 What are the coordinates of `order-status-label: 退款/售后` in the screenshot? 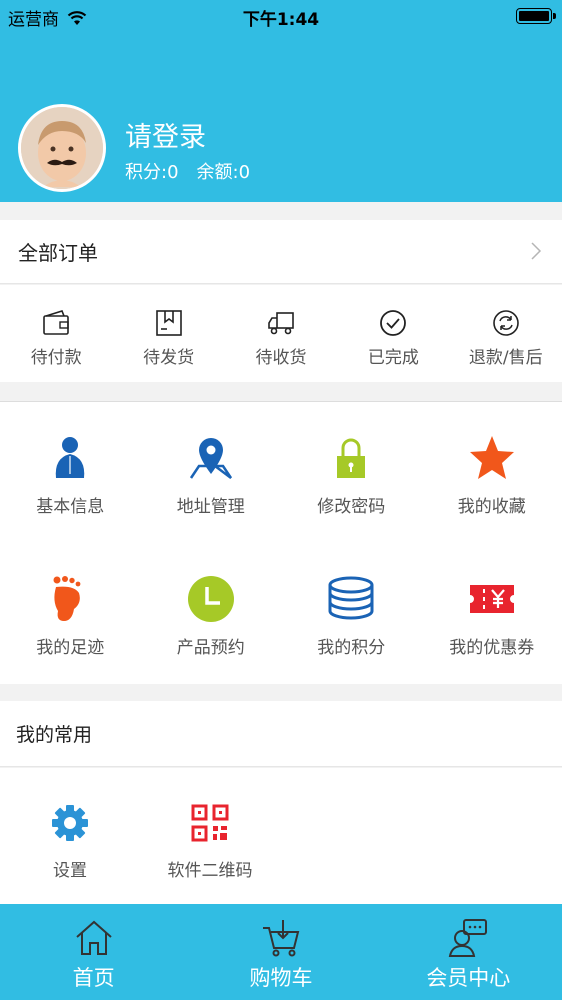 It's located at (505, 358).